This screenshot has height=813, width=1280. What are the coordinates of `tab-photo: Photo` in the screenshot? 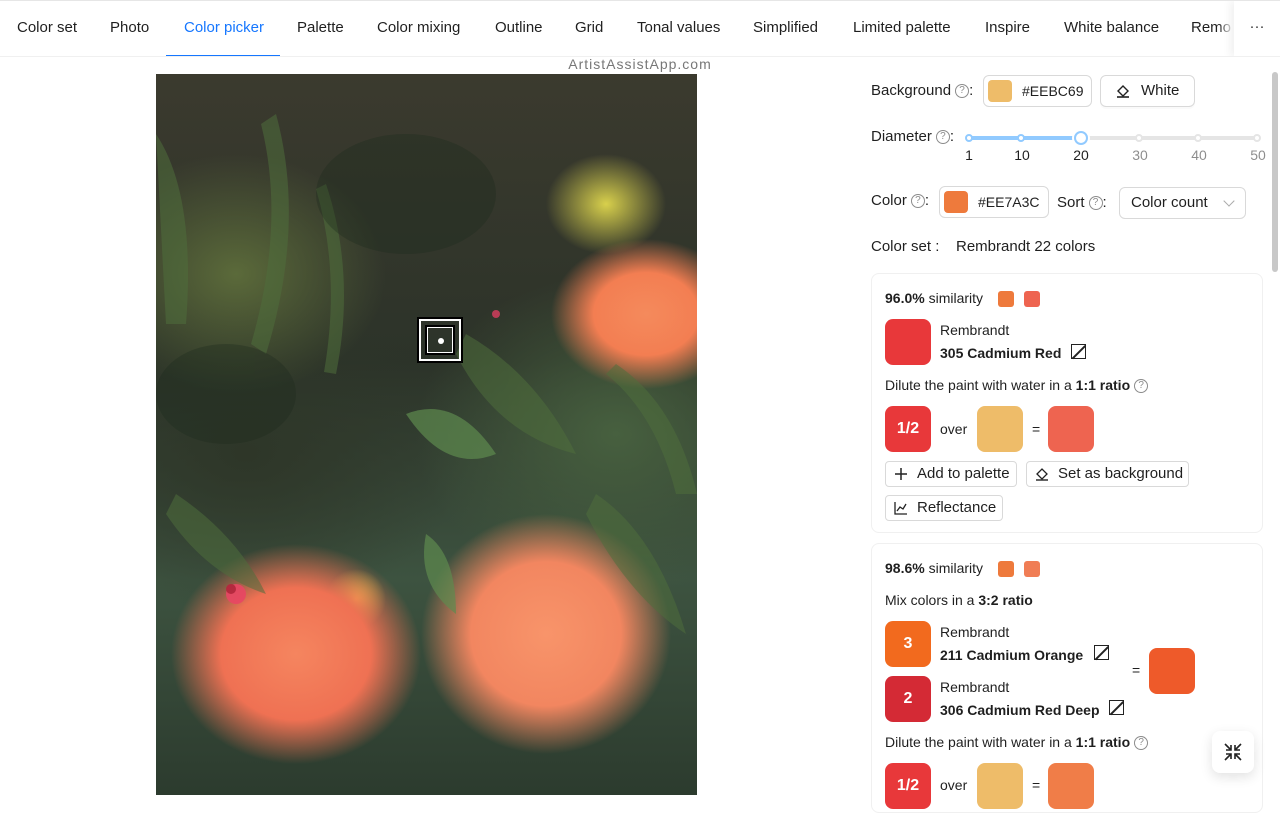 It's located at (129, 28).